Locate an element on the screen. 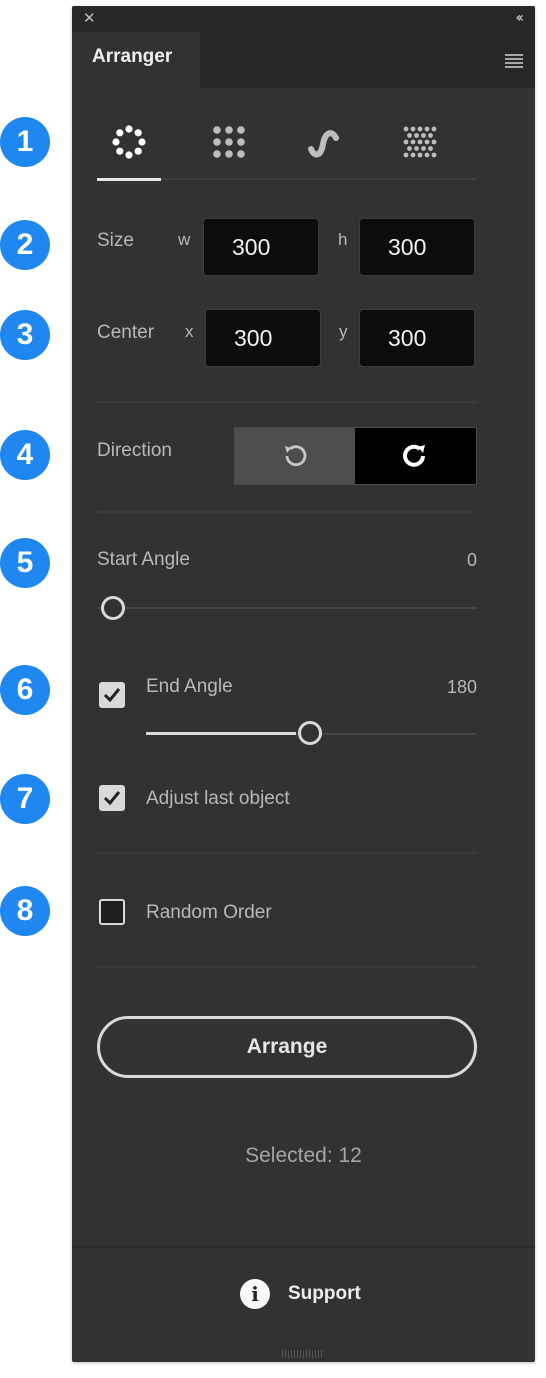 This screenshot has width=546, height=1378. rotate-cw-icon is located at coordinates (414, 455).